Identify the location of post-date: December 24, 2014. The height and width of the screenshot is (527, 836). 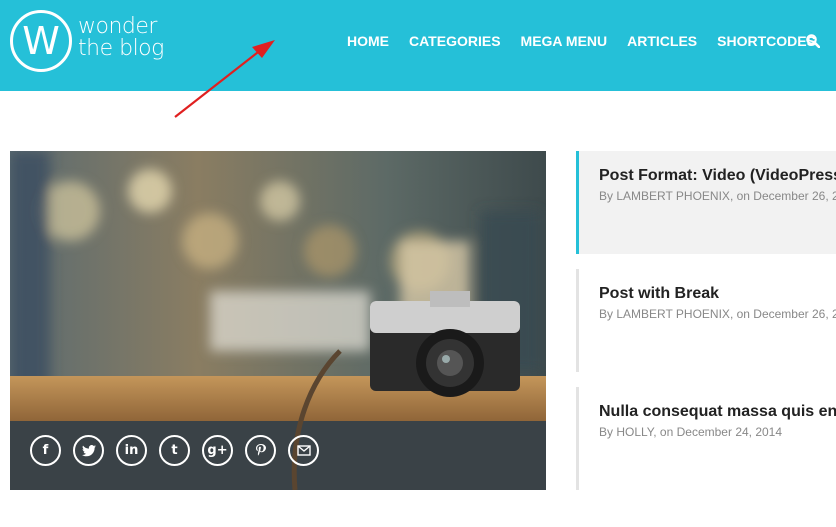
(729, 432).